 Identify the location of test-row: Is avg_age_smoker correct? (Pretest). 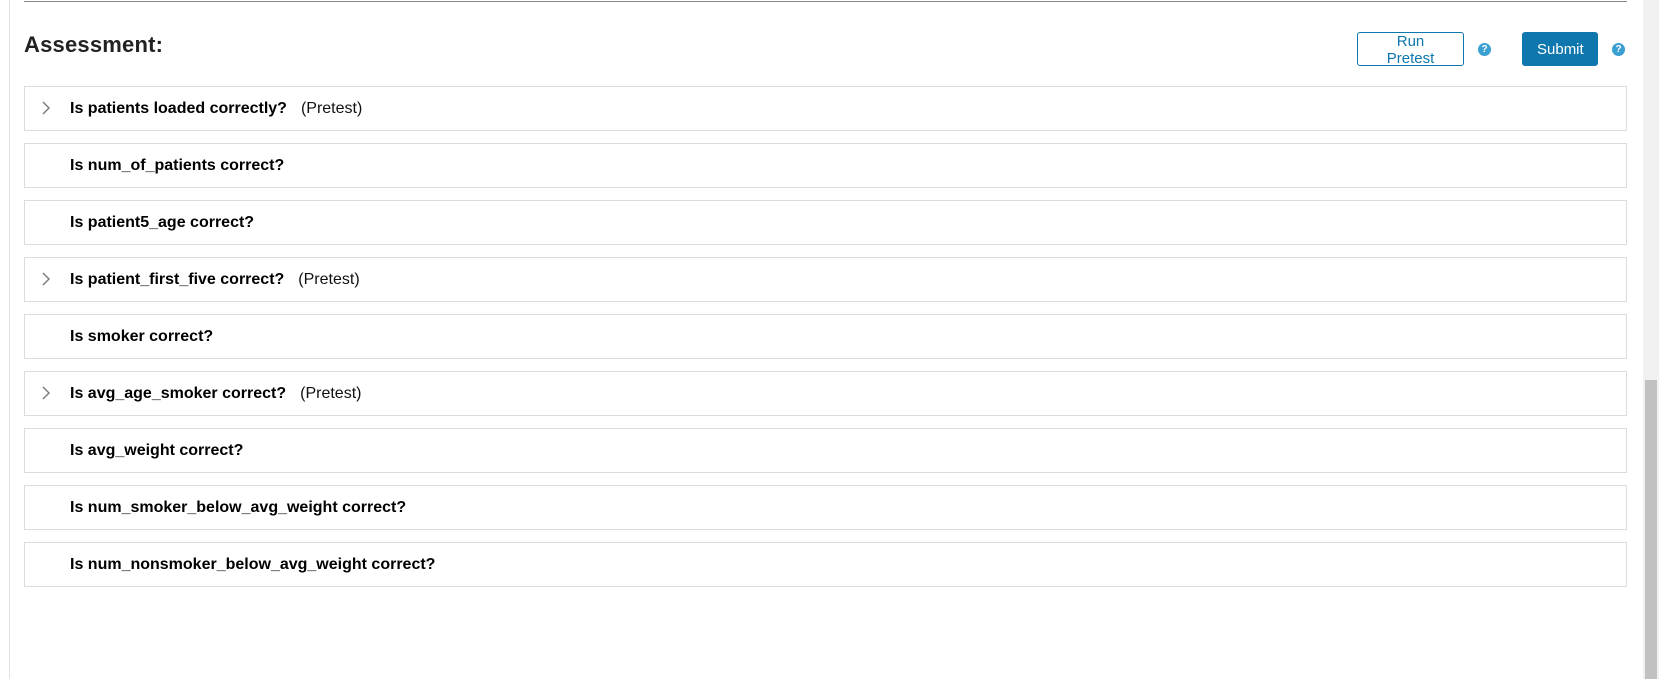
(825, 393).